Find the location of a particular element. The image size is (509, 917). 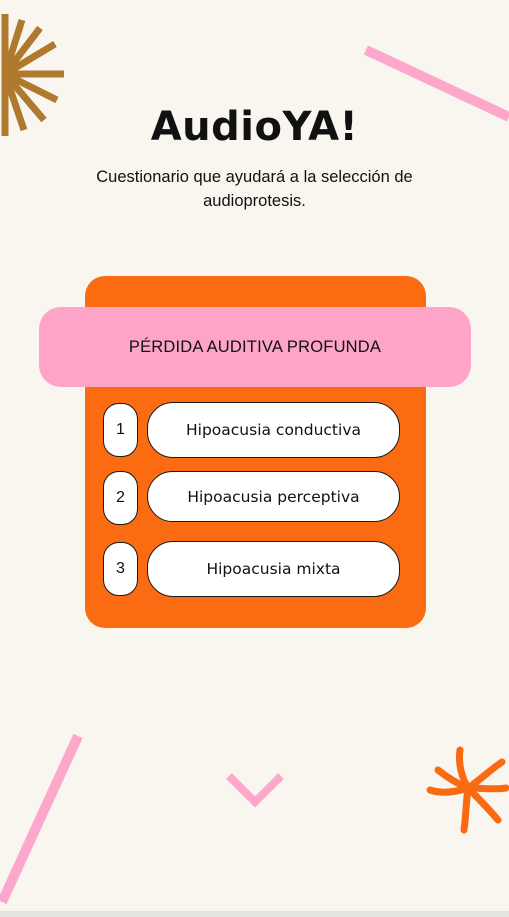

option-number-1: 1 is located at coordinates (120, 430).